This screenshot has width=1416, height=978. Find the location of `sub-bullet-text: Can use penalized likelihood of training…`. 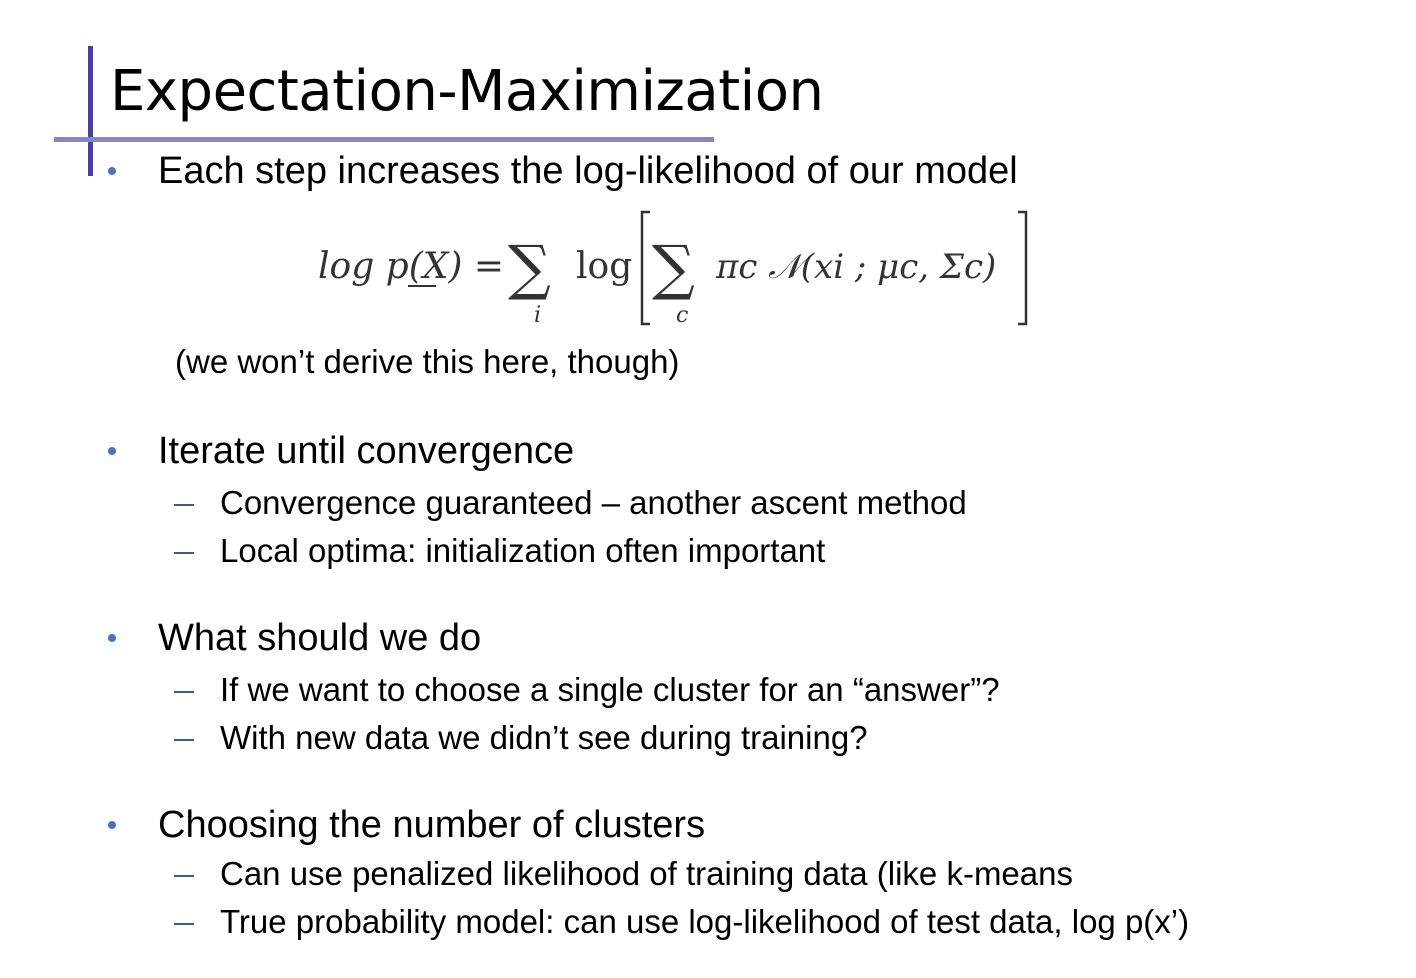

sub-bullet-text: Can use penalized likelihood of training… is located at coordinates (646, 873).